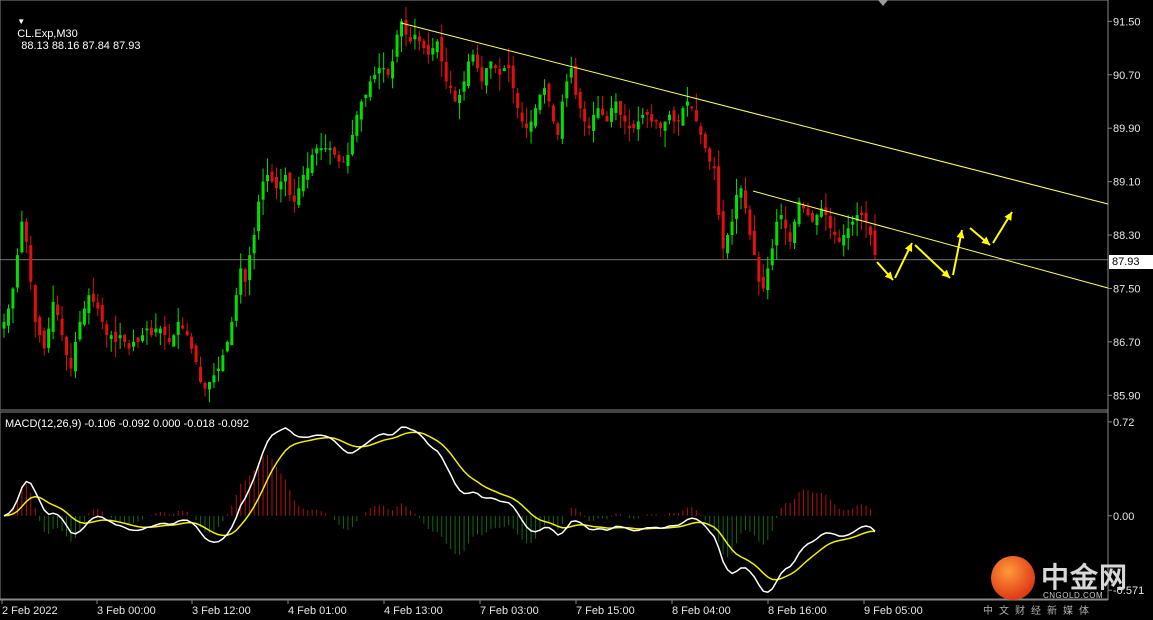  Describe the element at coordinates (1013, 578) in the screenshot. I see `cngold-logo-icon` at that location.